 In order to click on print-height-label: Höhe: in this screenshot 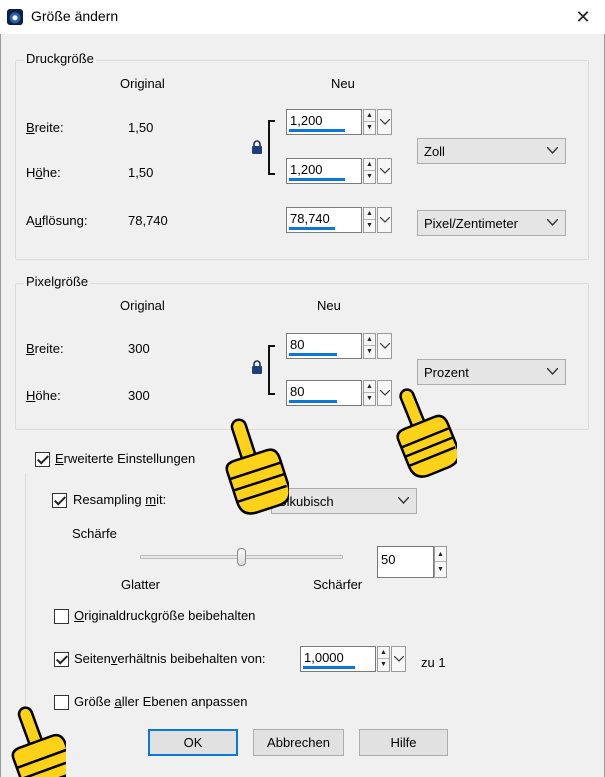, I will do `click(43, 172)`.